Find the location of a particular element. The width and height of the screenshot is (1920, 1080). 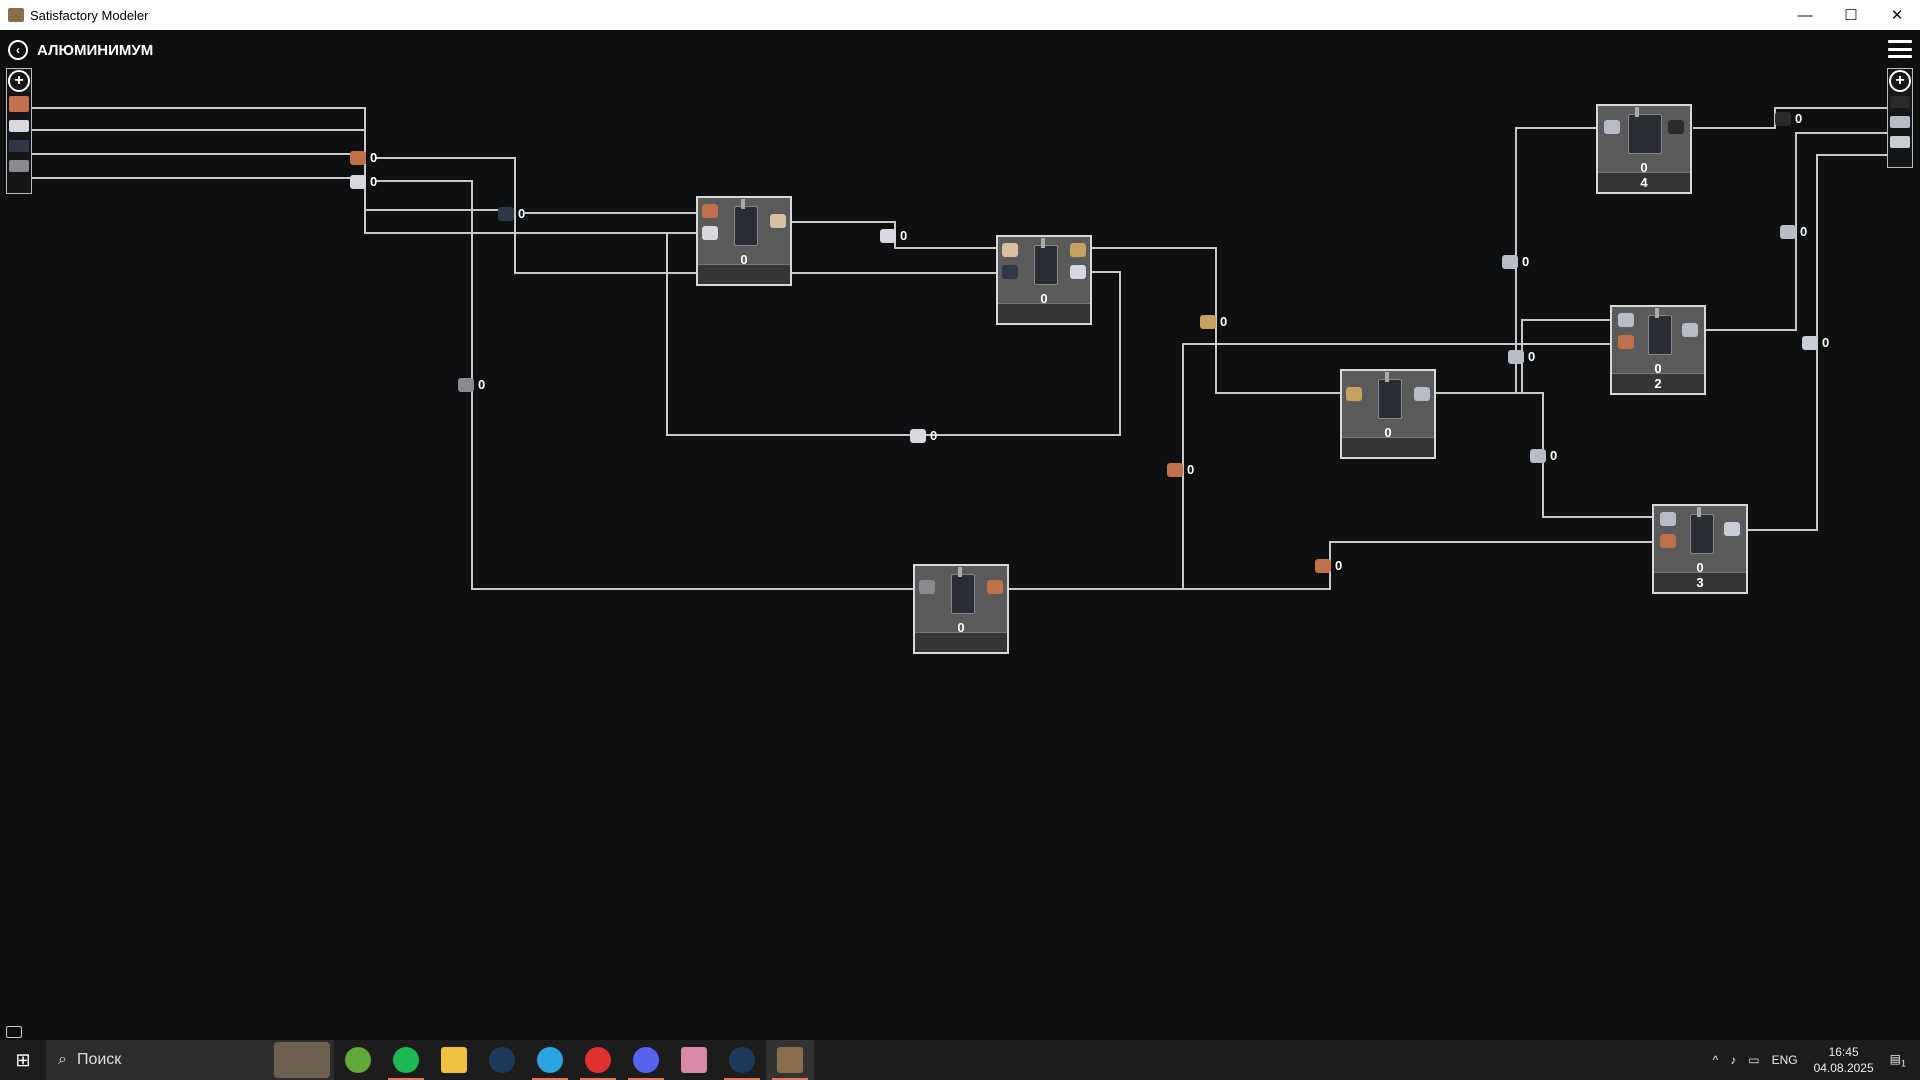

system-tray: ^ ♪ ▭ ENG 16:45 04.08.2025 ▤1 is located at coordinates (1813, 1060).